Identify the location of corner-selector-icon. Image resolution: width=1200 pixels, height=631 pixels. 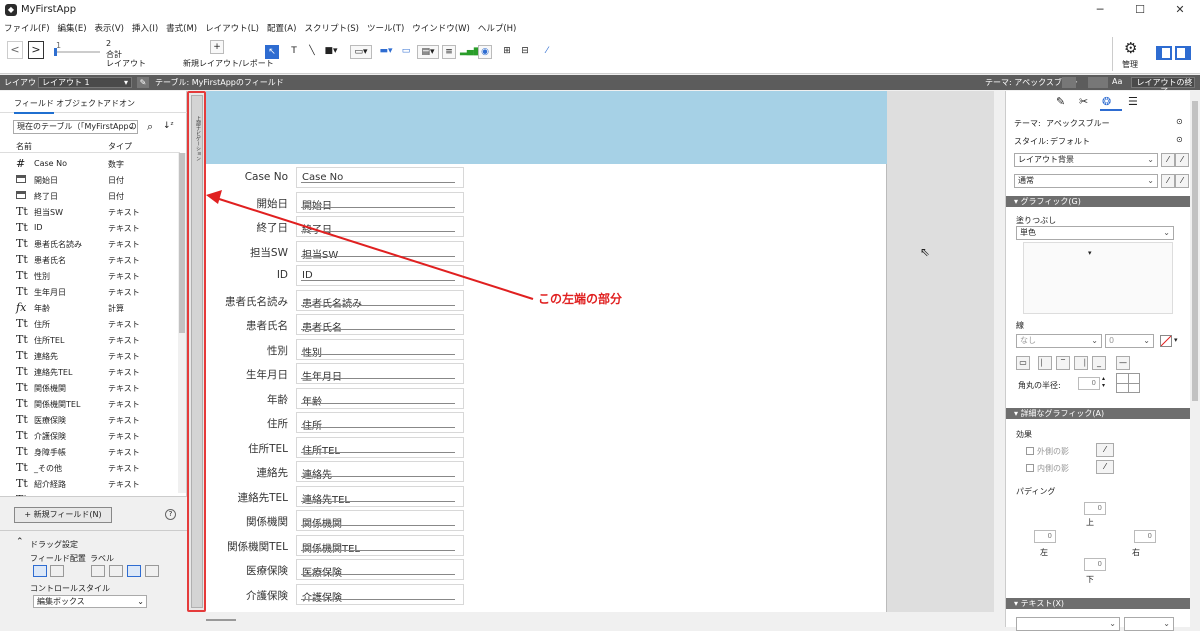
(1128, 383).